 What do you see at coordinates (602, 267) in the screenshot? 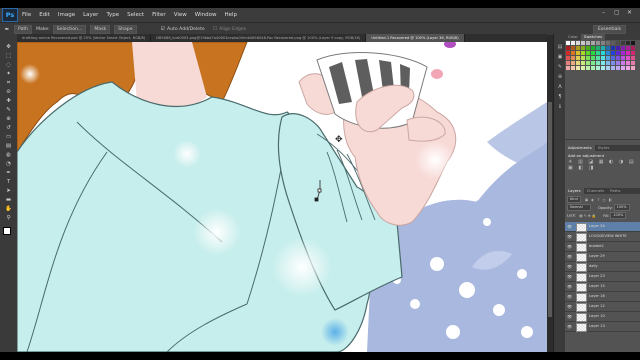
I see `layer-row: 👁 daily` at bounding box center [602, 267].